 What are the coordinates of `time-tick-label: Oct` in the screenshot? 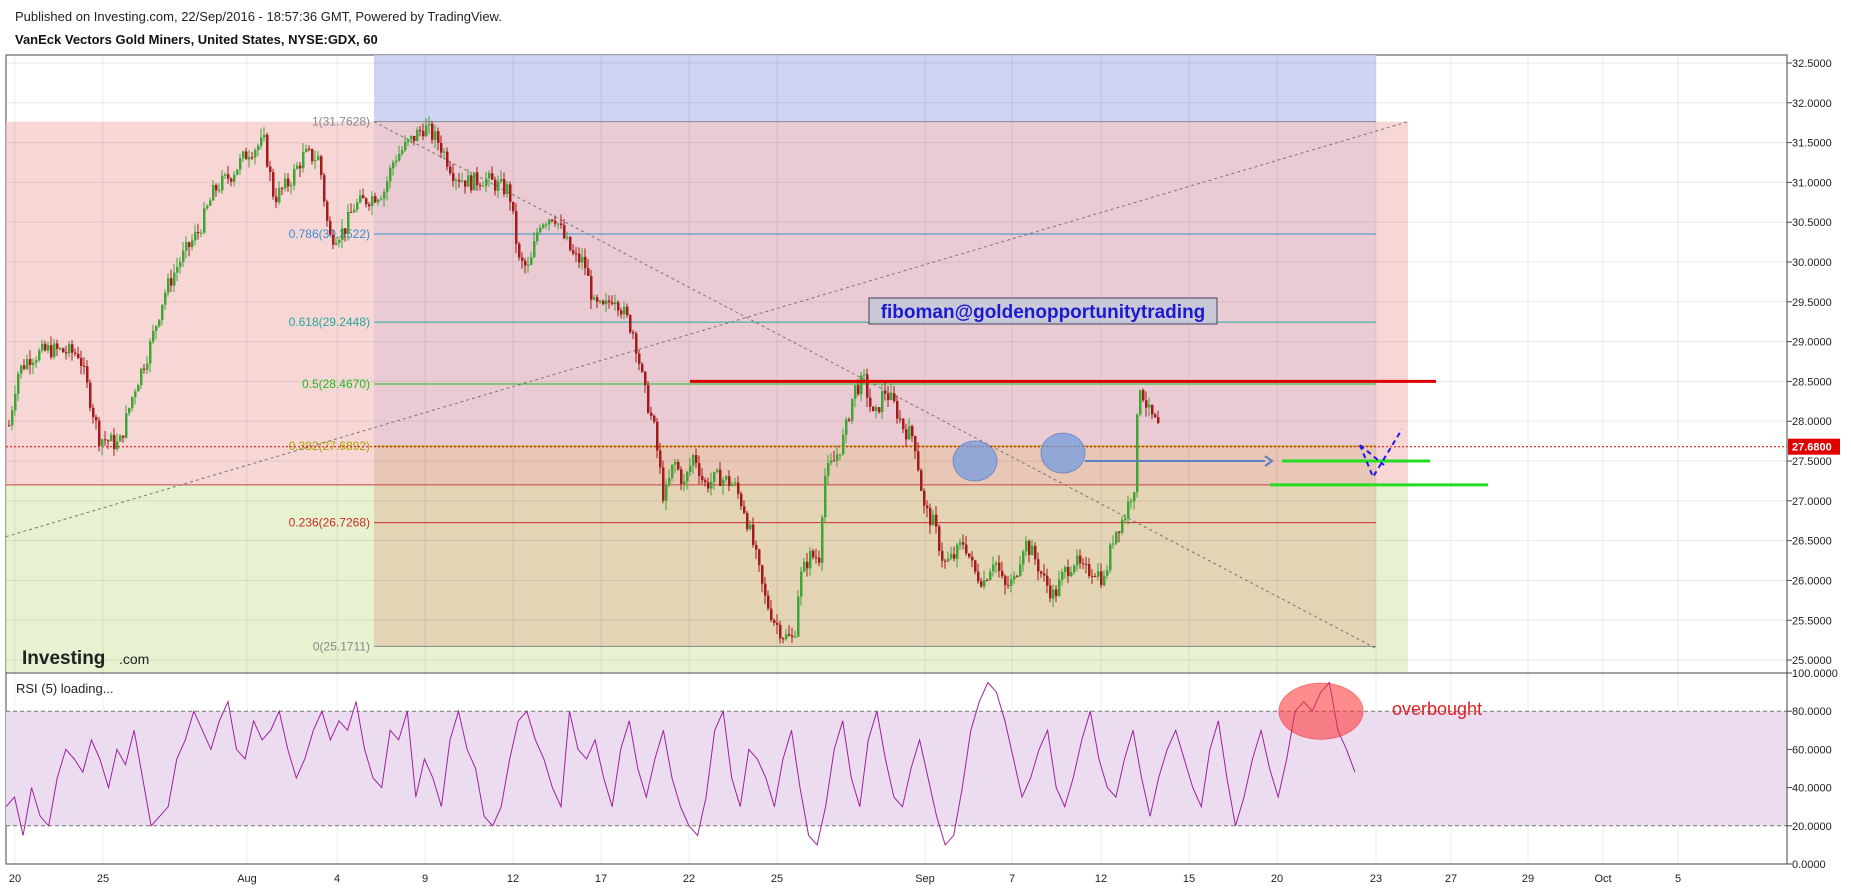 It's located at (1602, 879).